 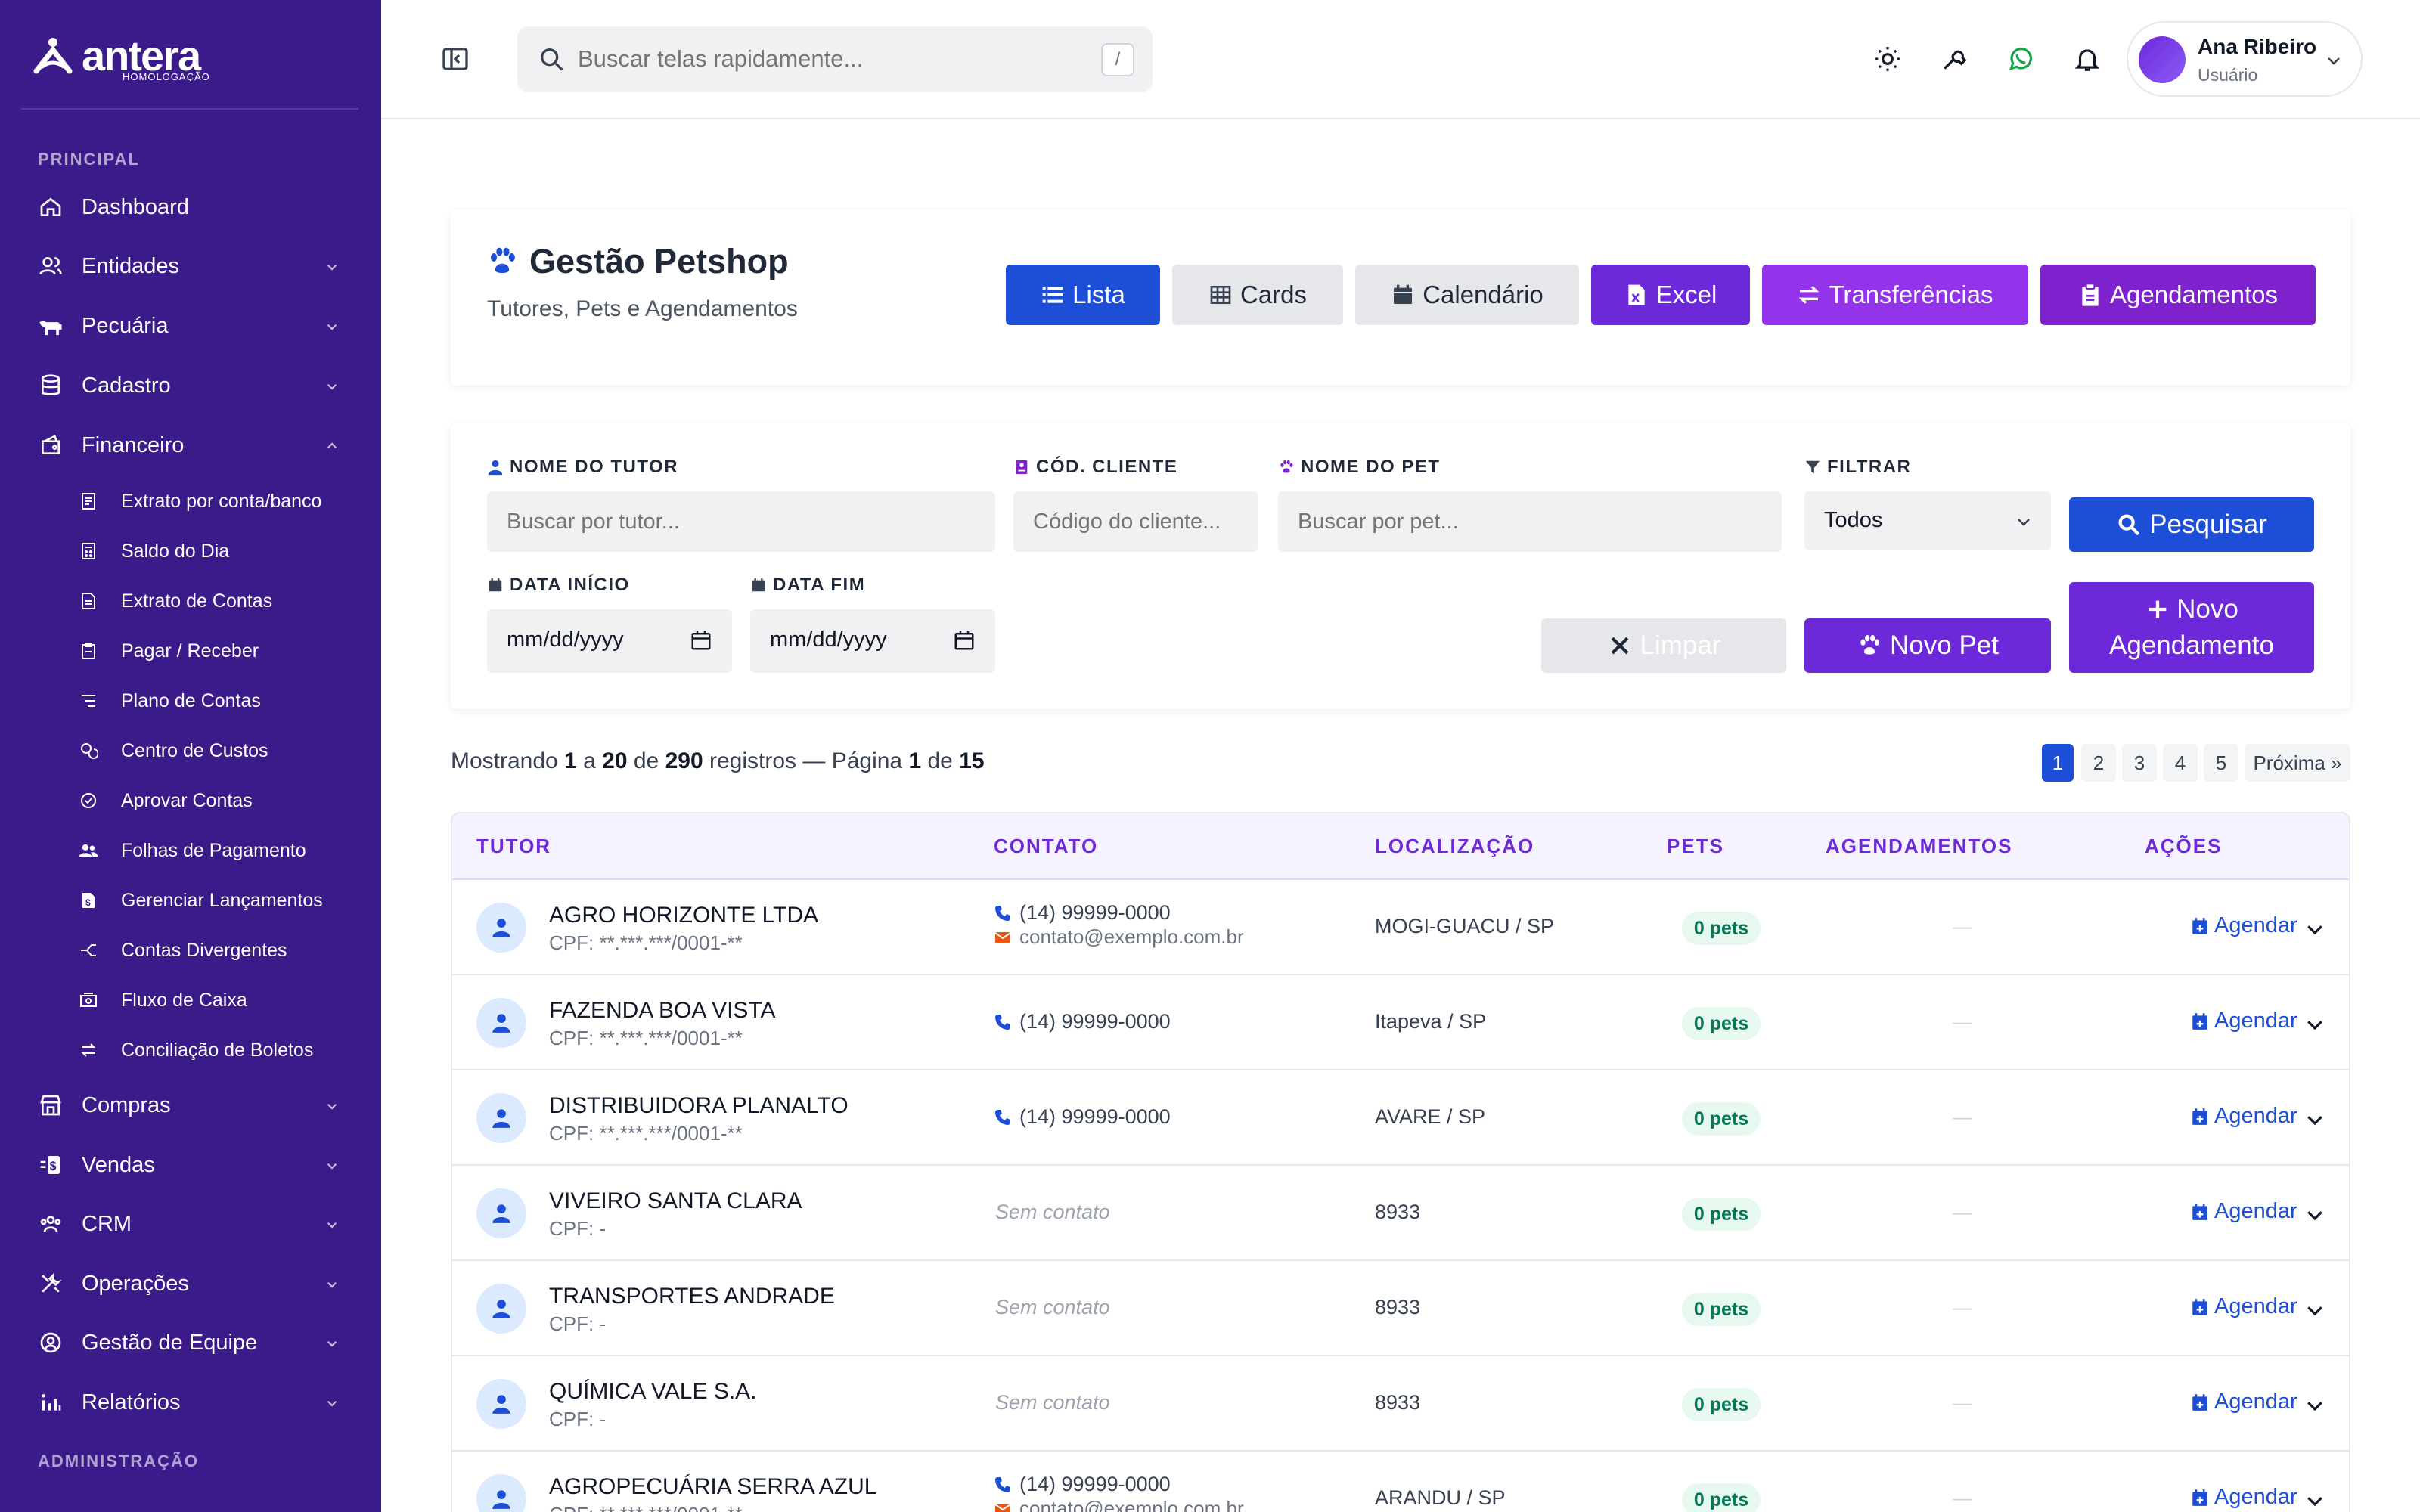 What do you see at coordinates (513, 847) in the screenshot?
I see `col-tutor: TUTOR` at bounding box center [513, 847].